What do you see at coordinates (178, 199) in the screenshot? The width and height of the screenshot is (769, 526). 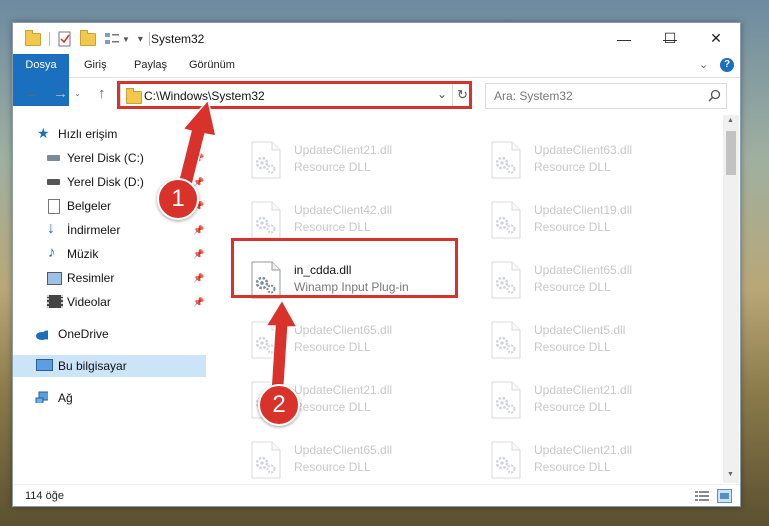 I see `step-badge-1: 1` at bounding box center [178, 199].